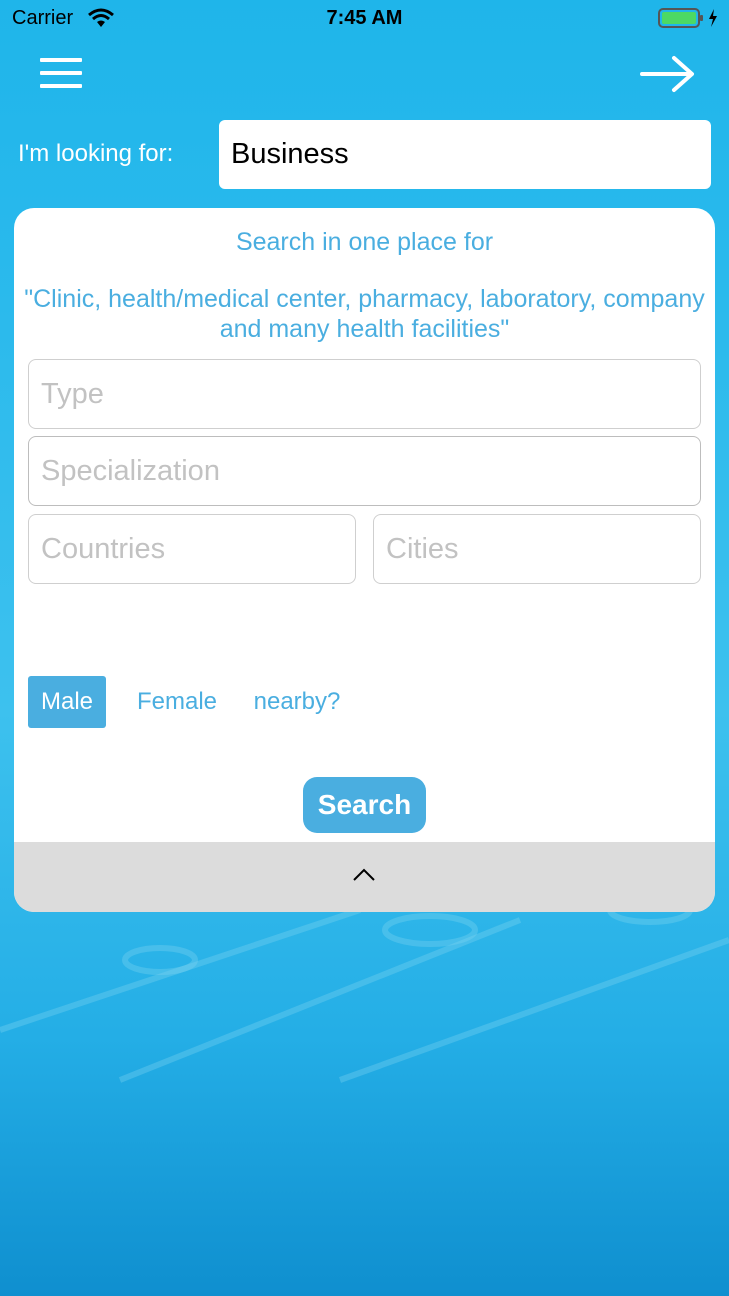 This screenshot has height=1296, width=729. Describe the element at coordinates (96, 153) in the screenshot. I see `looking-for-label: I'm looking for:` at that location.